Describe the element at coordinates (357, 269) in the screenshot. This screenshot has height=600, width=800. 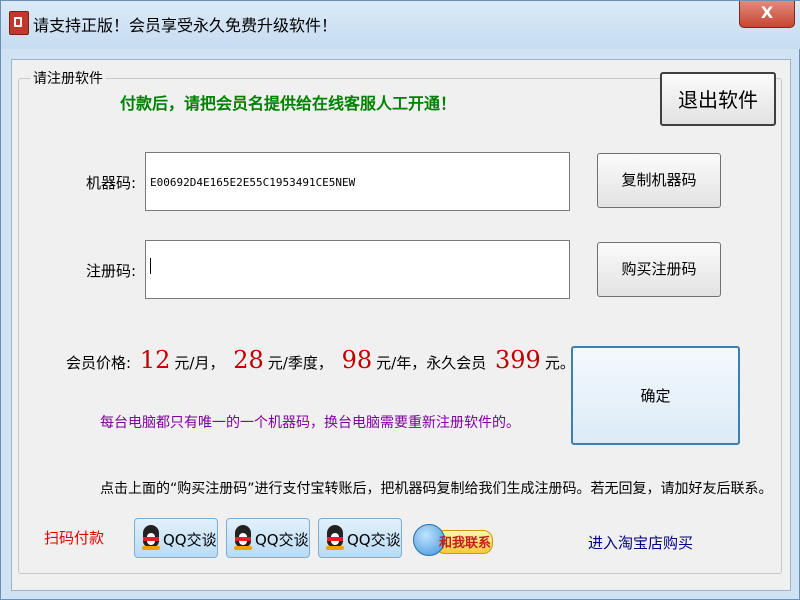
I see `register-code-input` at that location.